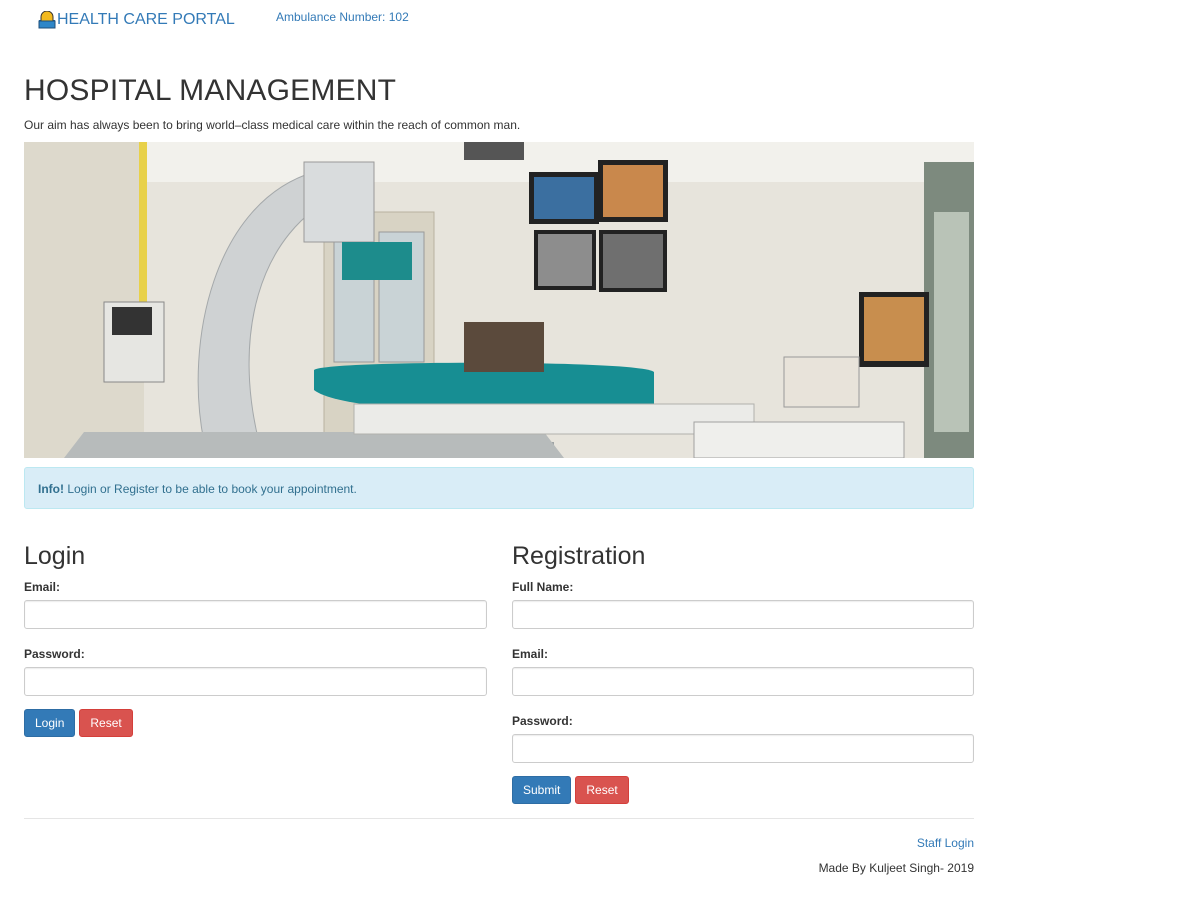 Image resolution: width=1179 pixels, height=901 pixels. Describe the element at coordinates (530, 654) in the screenshot. I see `register-email-label: Email:` at that location.